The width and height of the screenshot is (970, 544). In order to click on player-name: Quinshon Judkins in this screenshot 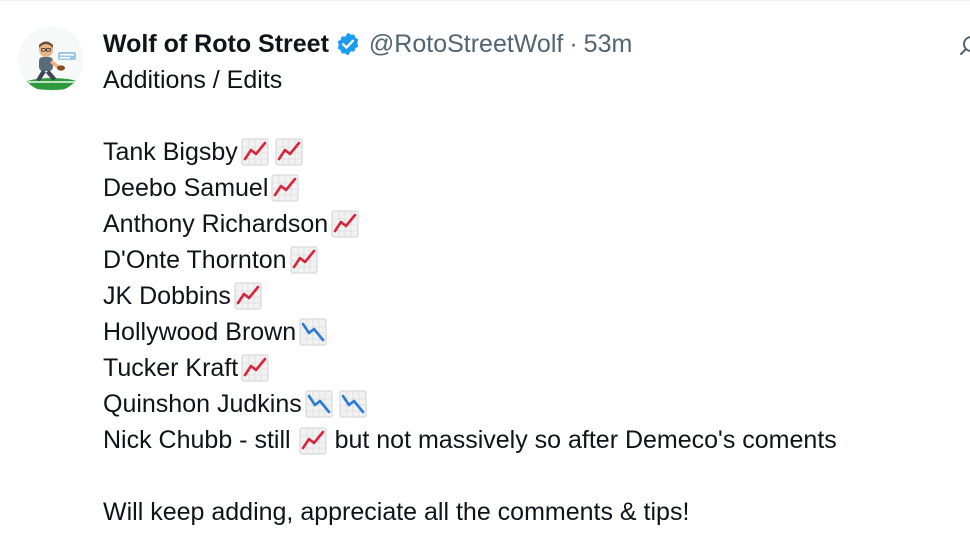, I will do `click(202, 404)`.